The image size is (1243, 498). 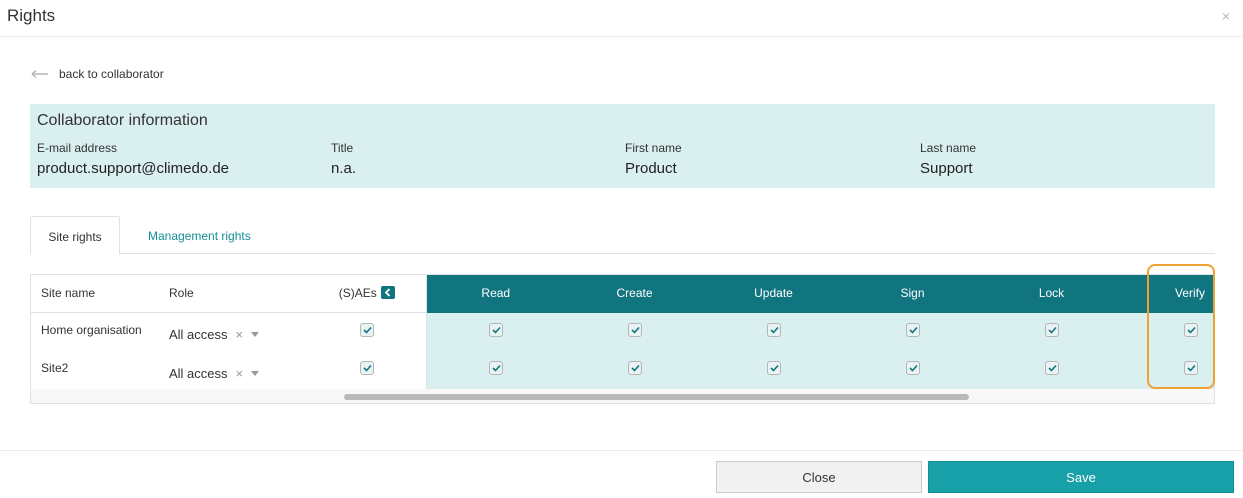 I want to click on header-verify: Verify, so click(x=1167, y=294).